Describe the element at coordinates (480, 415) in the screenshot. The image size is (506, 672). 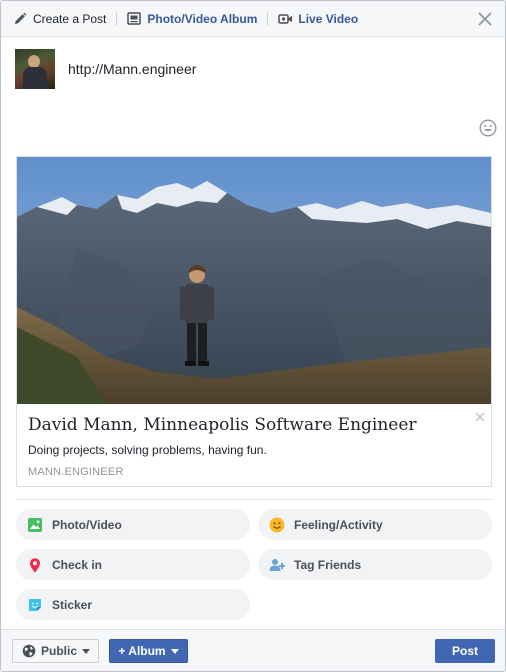
I see `remove-preview-icon` at that location.